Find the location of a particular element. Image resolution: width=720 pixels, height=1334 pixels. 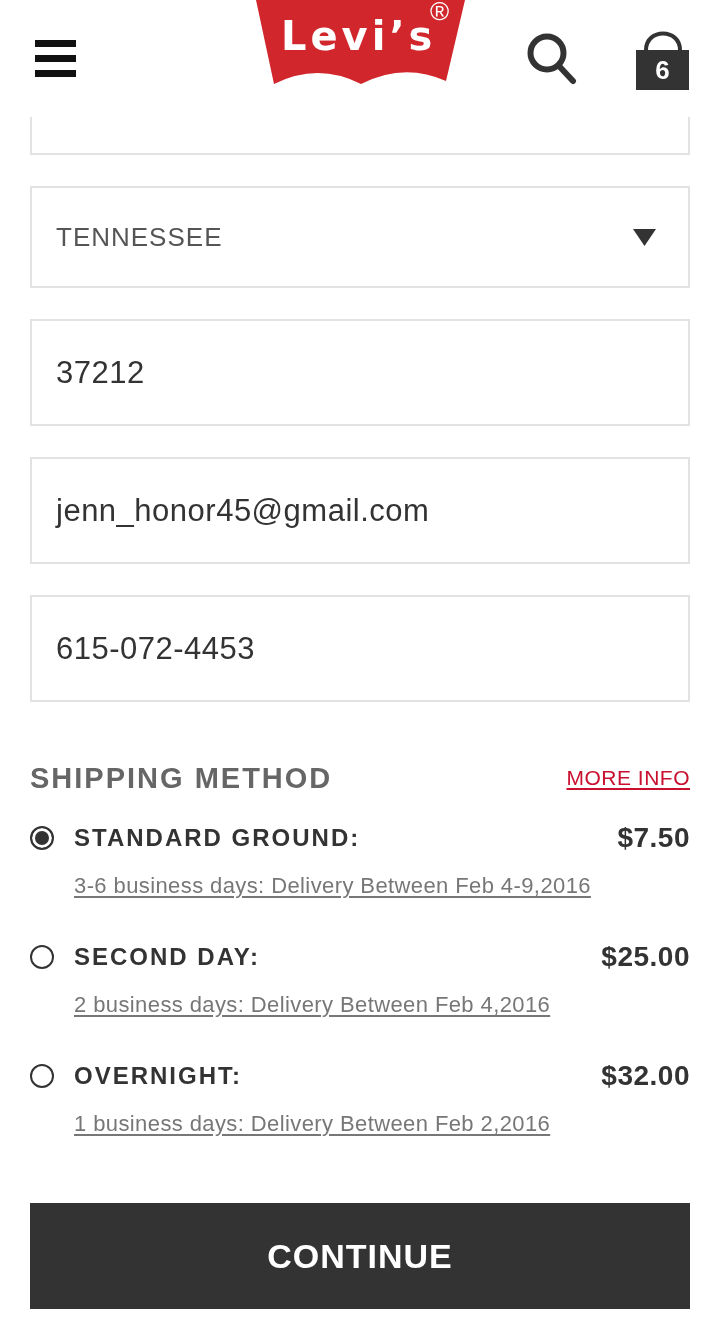

input-field: jenn_honor45@gmail.com is located at coordinates (360, 510).